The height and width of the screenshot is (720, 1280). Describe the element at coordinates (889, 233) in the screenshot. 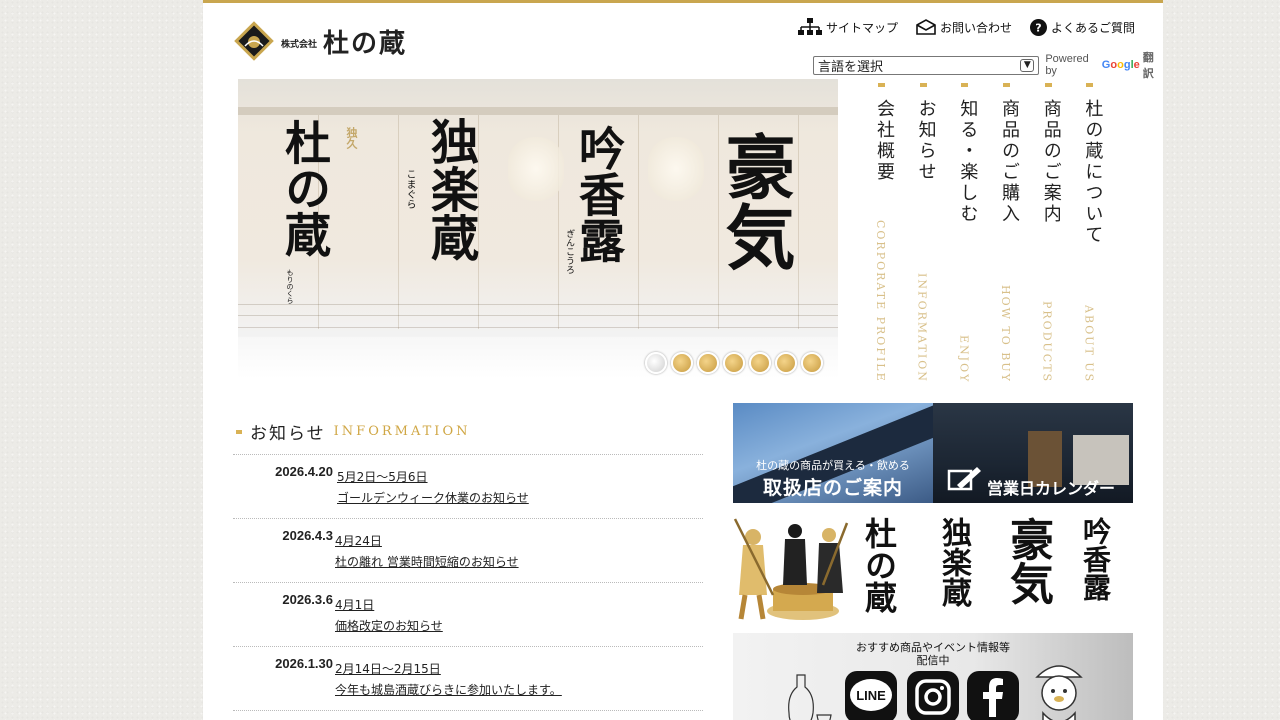

I see `nav-item-corporate-profile: 会社概要 CORPORATE PROFILE` at that location.